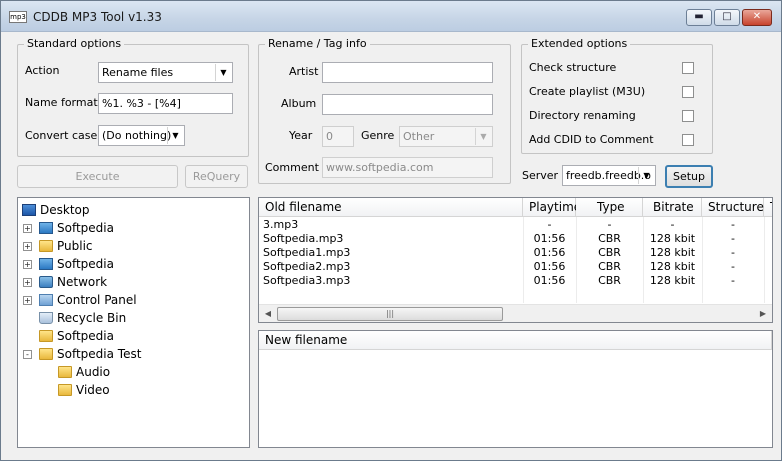 Image resolution: width=782 pixels, height=461 pixels. What do you see at coordinates (46, 318) in the screenshot?
I see `recycle-bin-icon` at bounding box center [46, 318].